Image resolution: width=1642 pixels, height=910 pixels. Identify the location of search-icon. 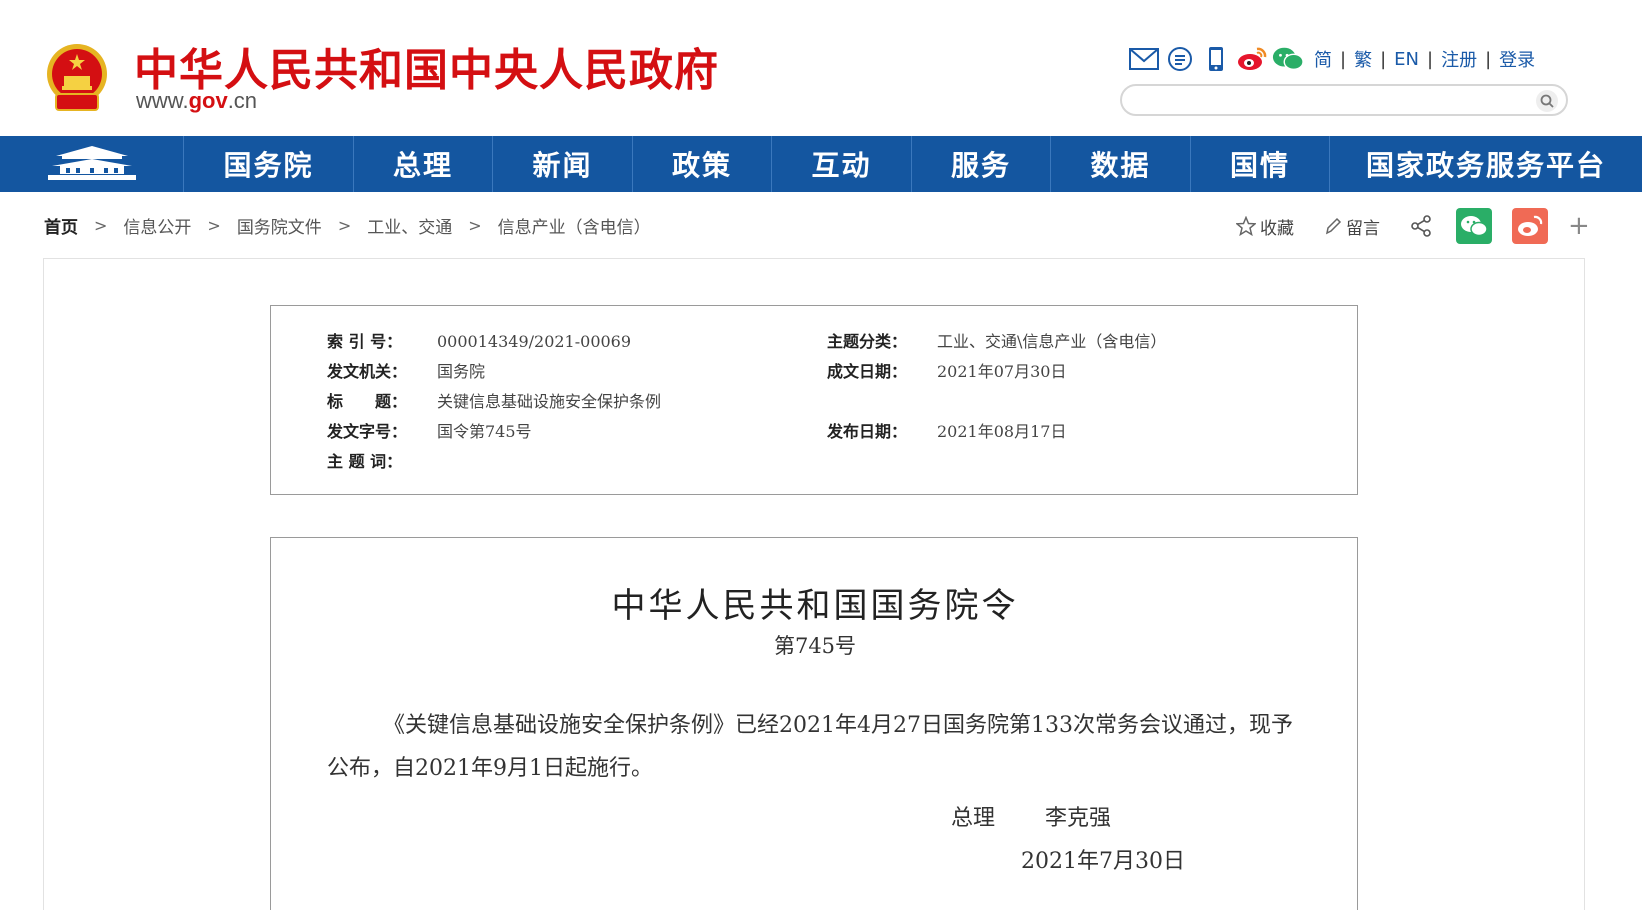
(1547, 101).